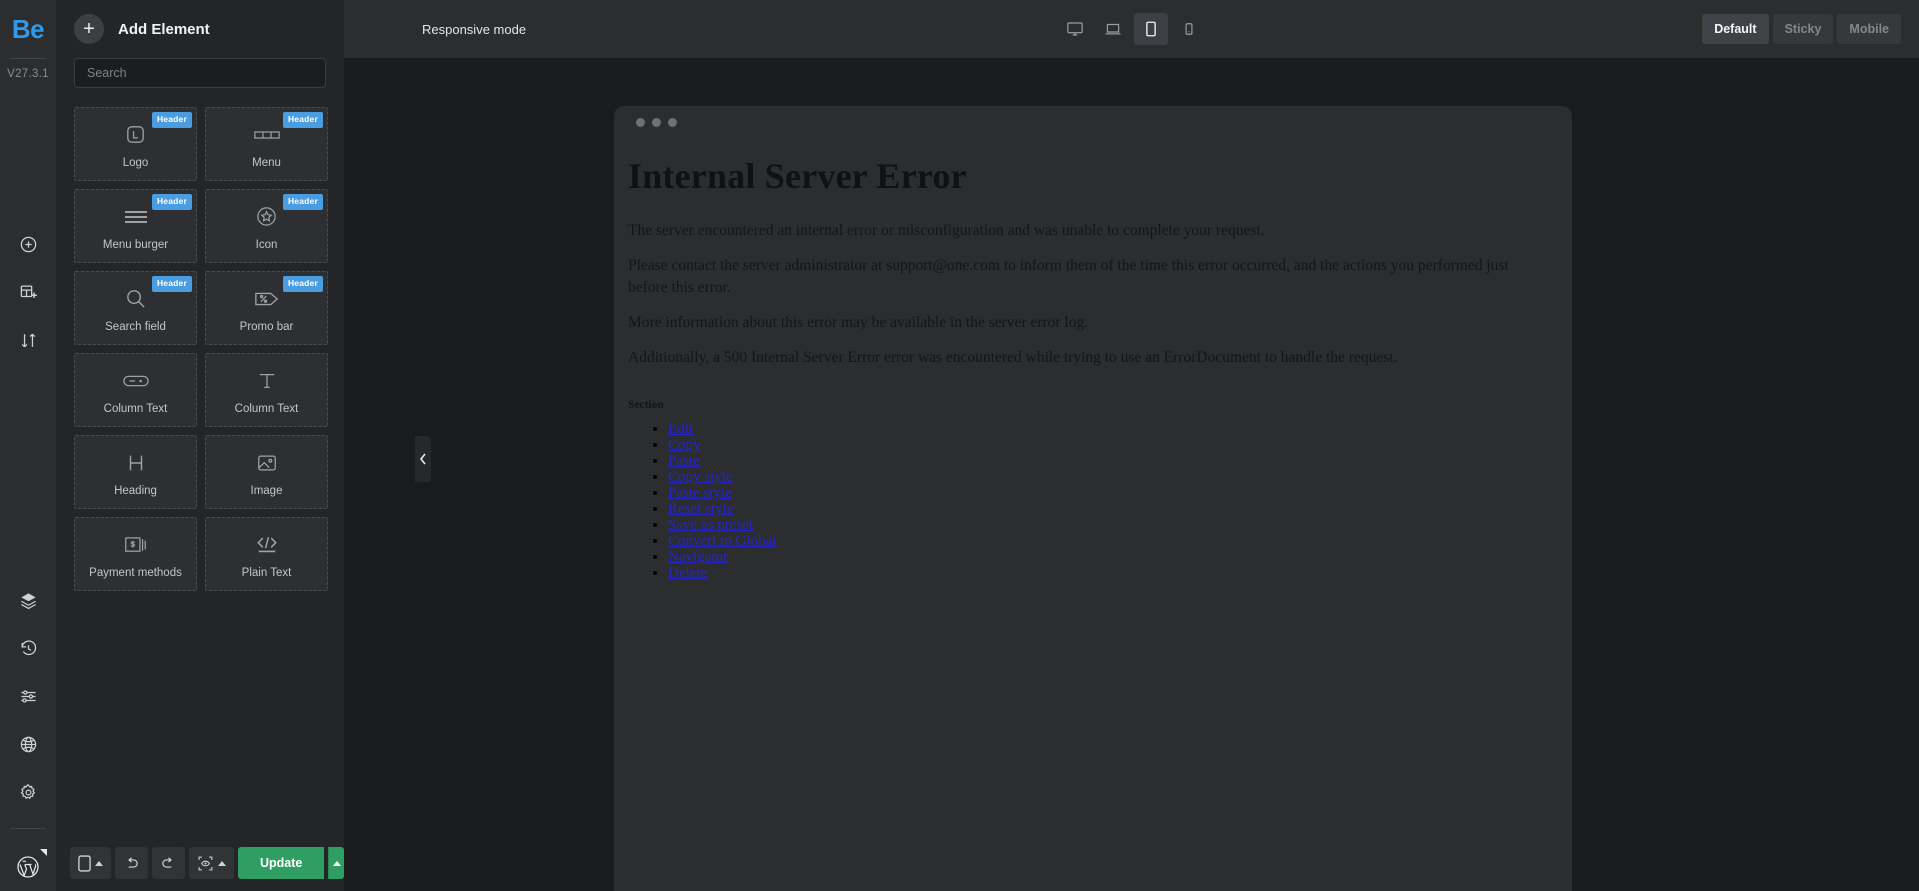 The width and height of the screenshot is (1919, 891). I want to click on element-card-payment-methods: Payment methods, so click(135, 554).